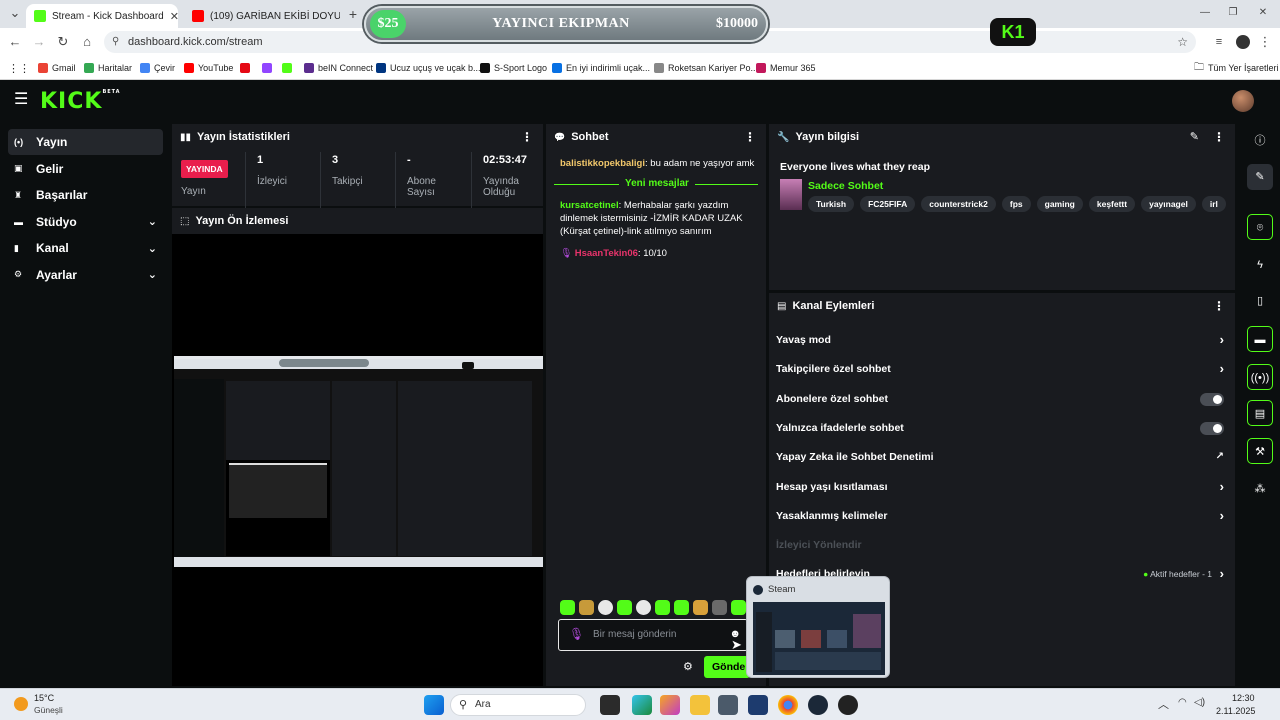  I want to click on chrome-icon, so click(788, 705).